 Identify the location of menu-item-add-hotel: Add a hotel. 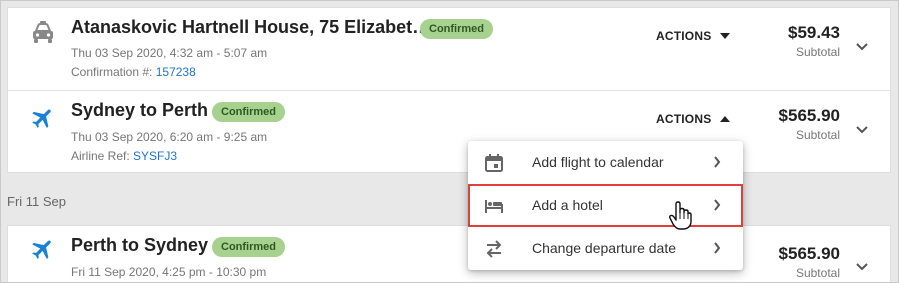
(605, 205).